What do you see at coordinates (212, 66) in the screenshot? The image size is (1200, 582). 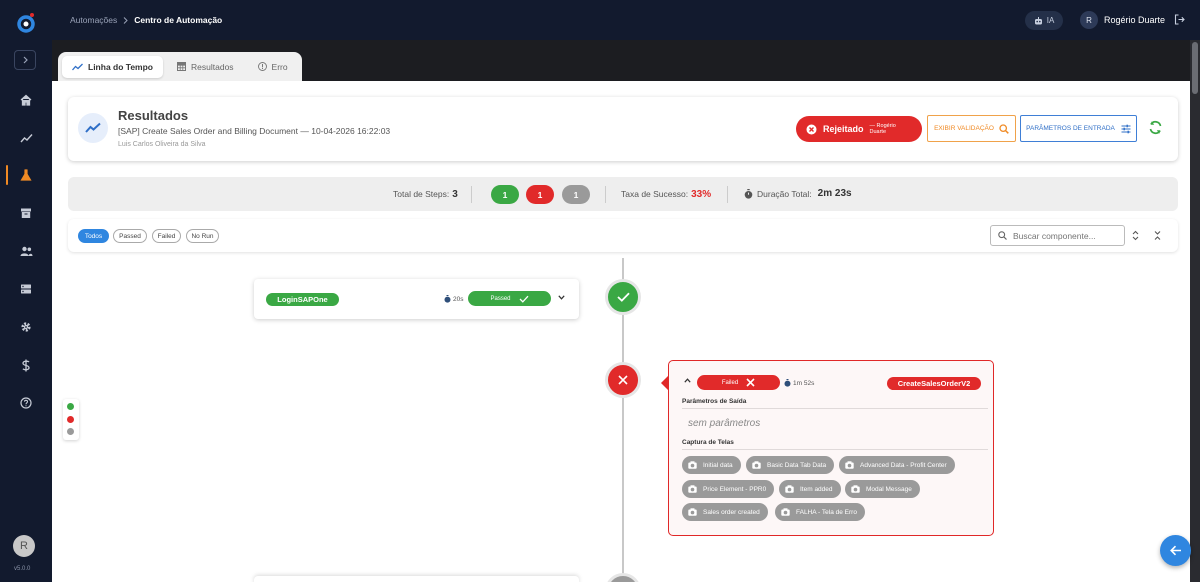 I see `tab-label: Resultados` at bounding box center [212, 66].